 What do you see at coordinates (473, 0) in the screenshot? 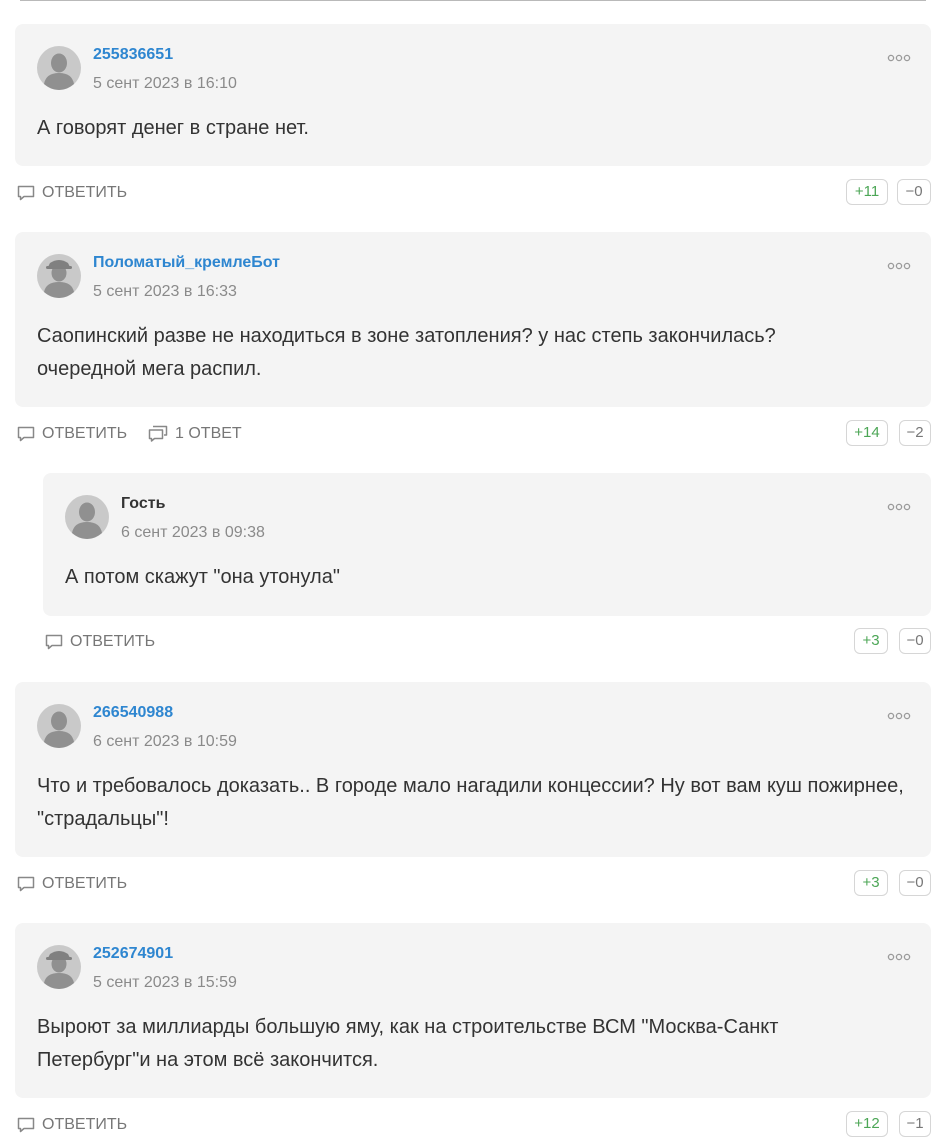
I see `divider` at bounding box center [473, 0].